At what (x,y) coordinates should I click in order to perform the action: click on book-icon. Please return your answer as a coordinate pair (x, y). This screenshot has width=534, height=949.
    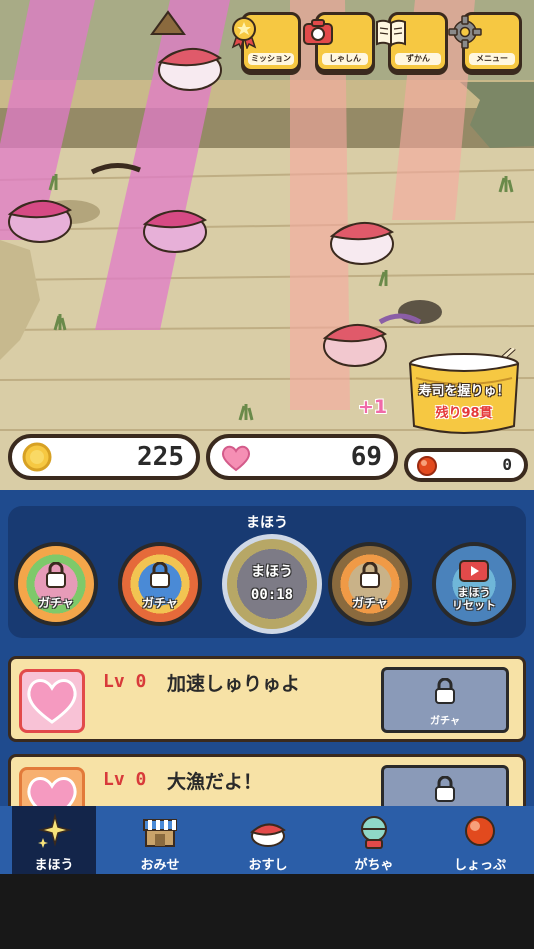
    Looking at the image, I should click on (391, 33).